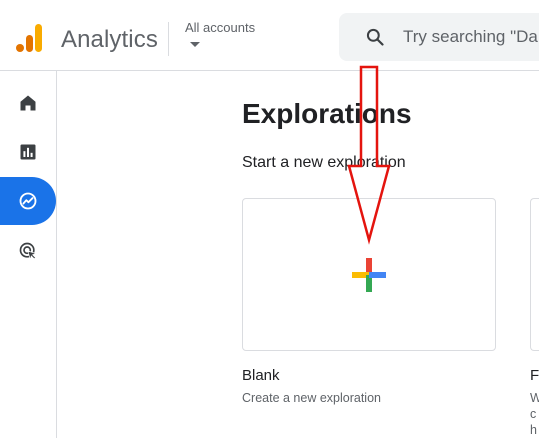 The image size is (539, 438). I want to click on search-bar, so click(439, 37).